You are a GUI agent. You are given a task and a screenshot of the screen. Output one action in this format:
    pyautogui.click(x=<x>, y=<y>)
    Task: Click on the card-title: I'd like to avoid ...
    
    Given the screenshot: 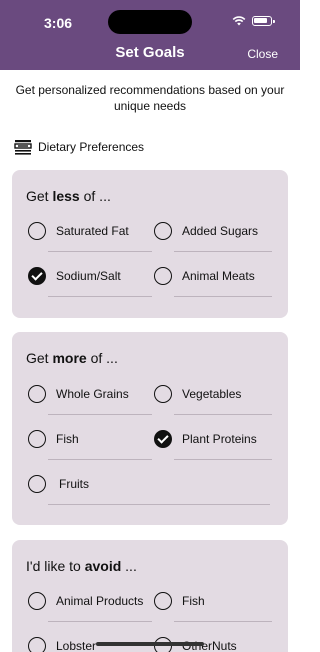 What is the action you would take?
    pyautogui.click(x=81, y=566)
    